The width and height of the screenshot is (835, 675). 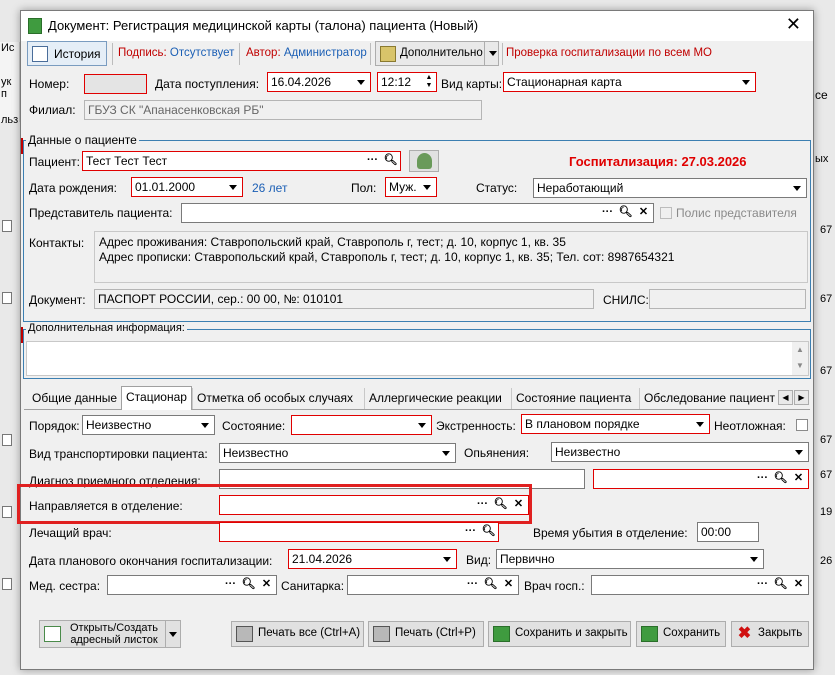 What do you see at coordinates (424, 161) in the screenshot?
I see `patient-card-button` at bounding box center [424, 161].